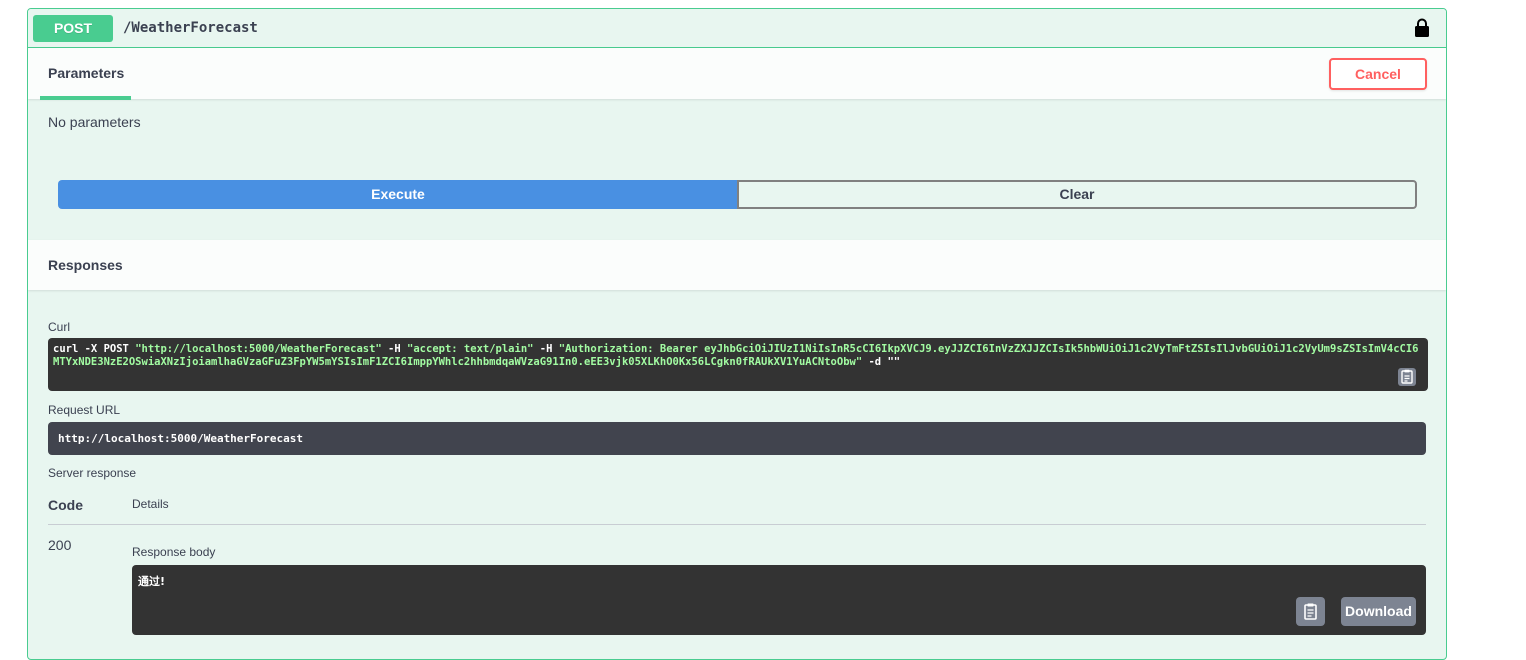 This screenshot has height=660, width=1526. What do you see at coordinates (1378, 611) in the screenshot?
I see `download-button: Download` at bounding box center [1378, 611].